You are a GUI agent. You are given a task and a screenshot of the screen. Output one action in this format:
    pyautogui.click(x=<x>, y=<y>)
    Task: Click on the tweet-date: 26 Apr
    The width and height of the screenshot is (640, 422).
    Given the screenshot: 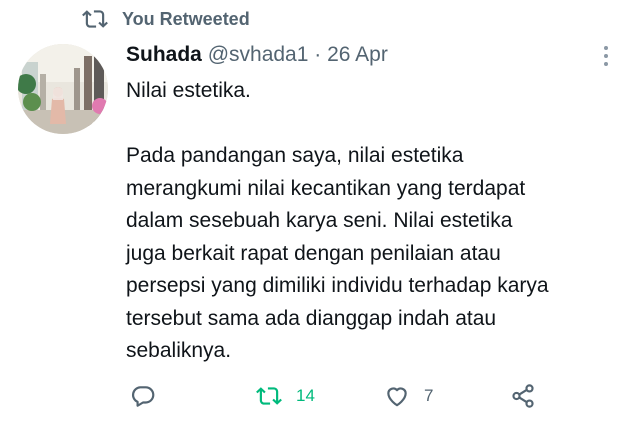 What is the action you would take?
    pyautogui.click(x=357, y=54)
    